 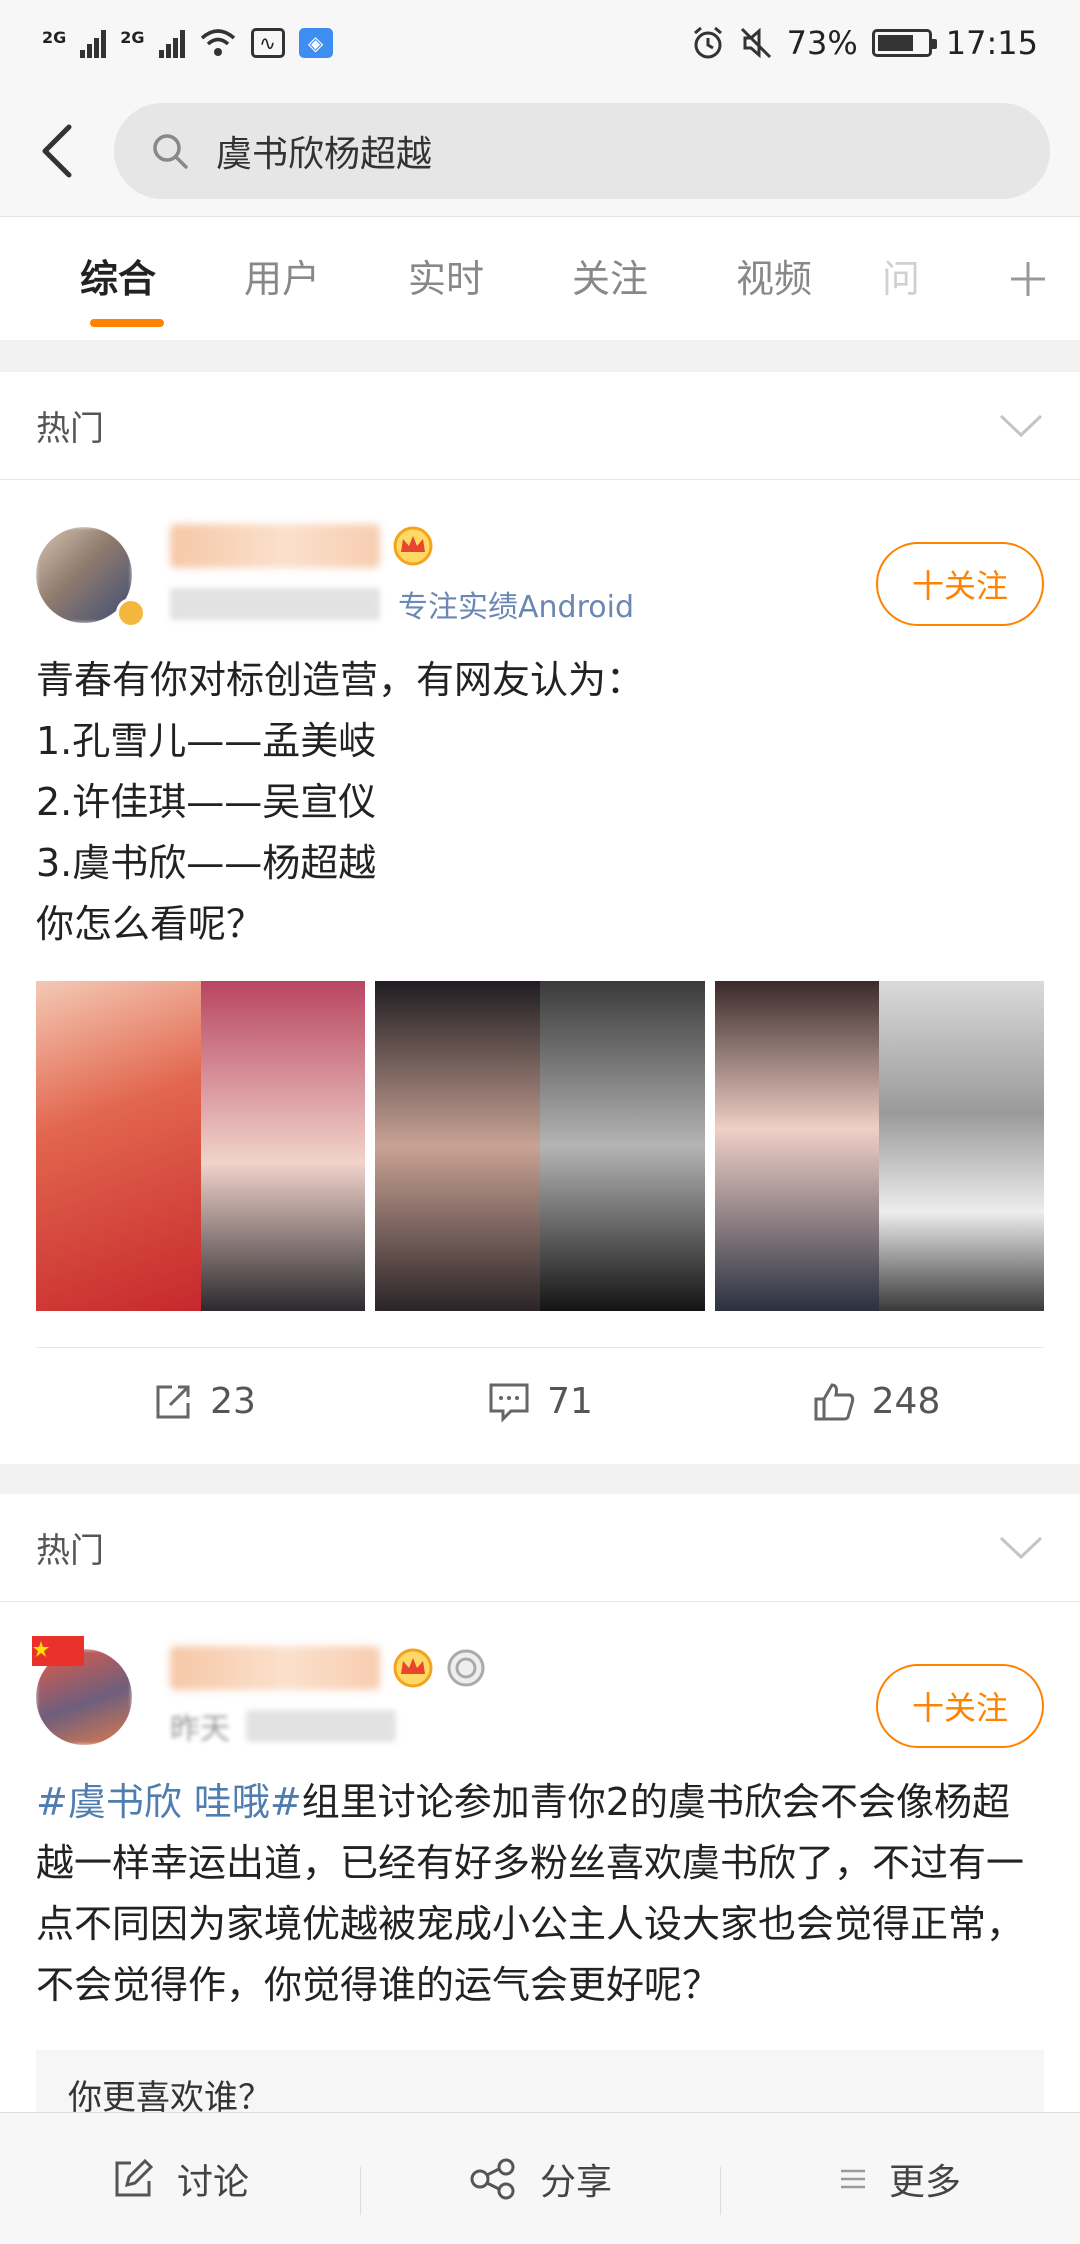 What do you see at coordinates (707, 42) in the screenshot?
I see `alarm-icon` at bounding box center [707, 42].